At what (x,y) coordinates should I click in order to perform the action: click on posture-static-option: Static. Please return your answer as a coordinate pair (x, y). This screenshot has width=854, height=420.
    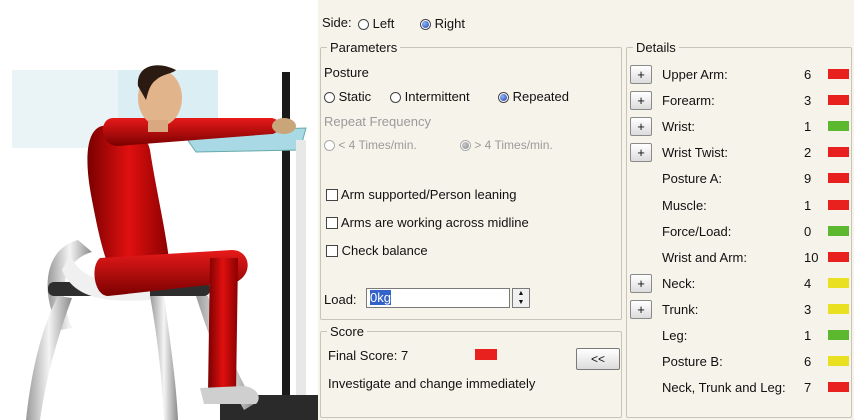
    Looking at the image, I should click on (347, 96).